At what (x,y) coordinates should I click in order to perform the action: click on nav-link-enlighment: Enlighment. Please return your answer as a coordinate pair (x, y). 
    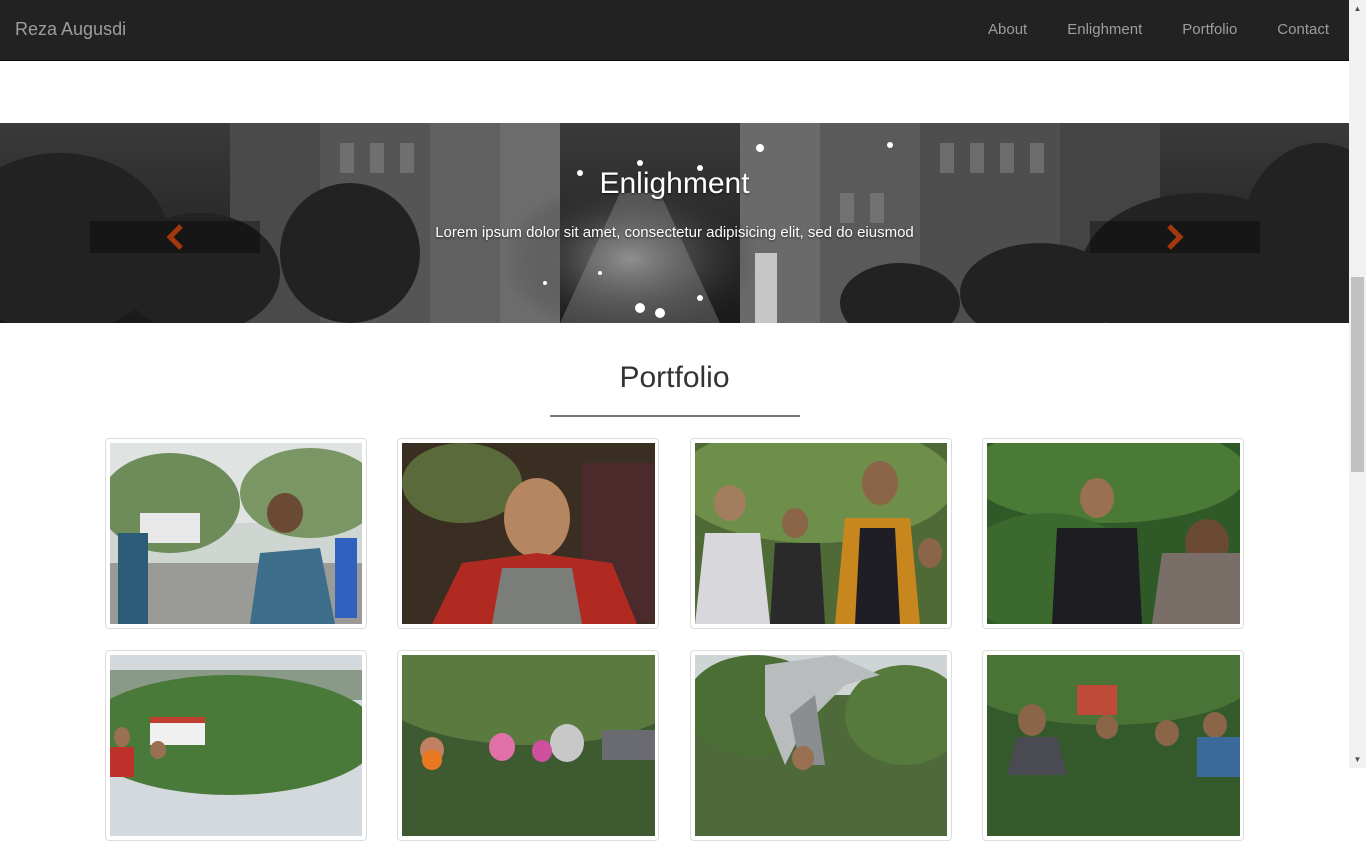
    Looking at the image, I should click on (1104, 30).